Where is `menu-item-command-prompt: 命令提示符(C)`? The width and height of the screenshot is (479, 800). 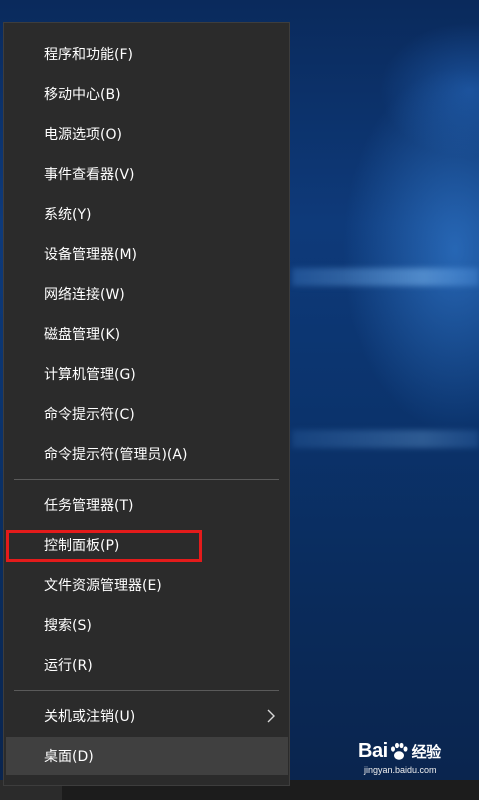
menu-item-command-prompt: 命令提示符(C) is located at coordinates (146, 414).